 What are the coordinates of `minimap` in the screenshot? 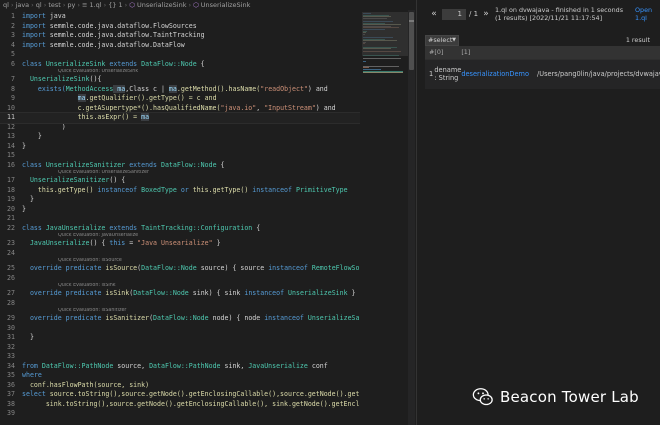 It's located at (384, 217).